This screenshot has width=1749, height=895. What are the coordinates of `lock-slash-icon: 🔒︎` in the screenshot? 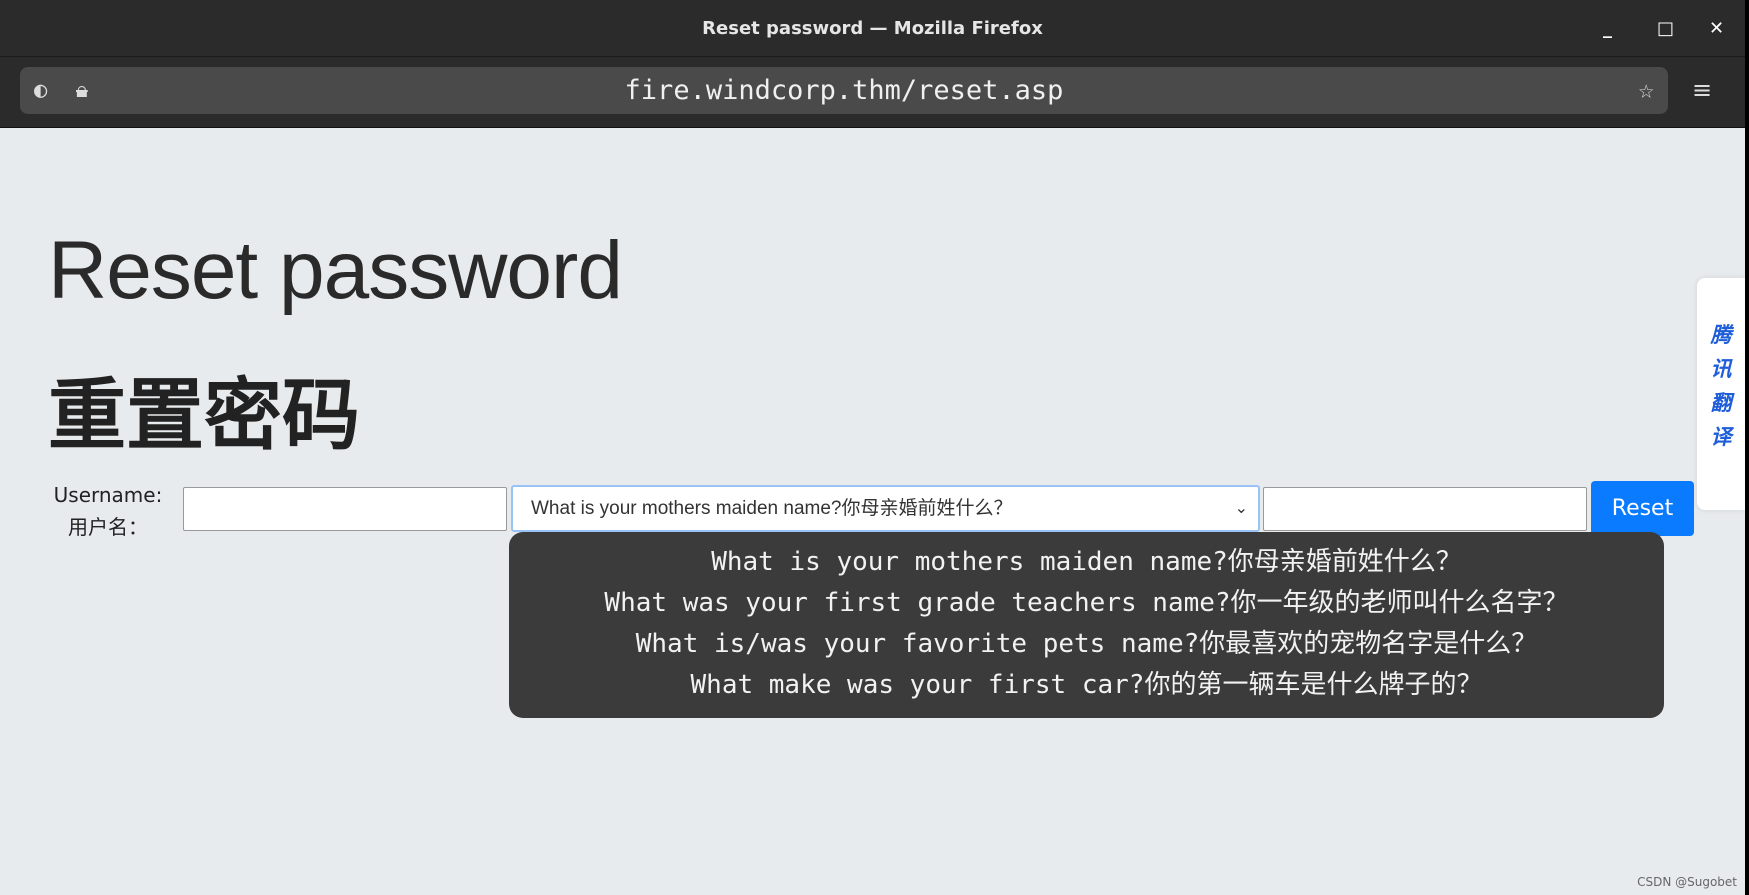 It's located at (82, 90).